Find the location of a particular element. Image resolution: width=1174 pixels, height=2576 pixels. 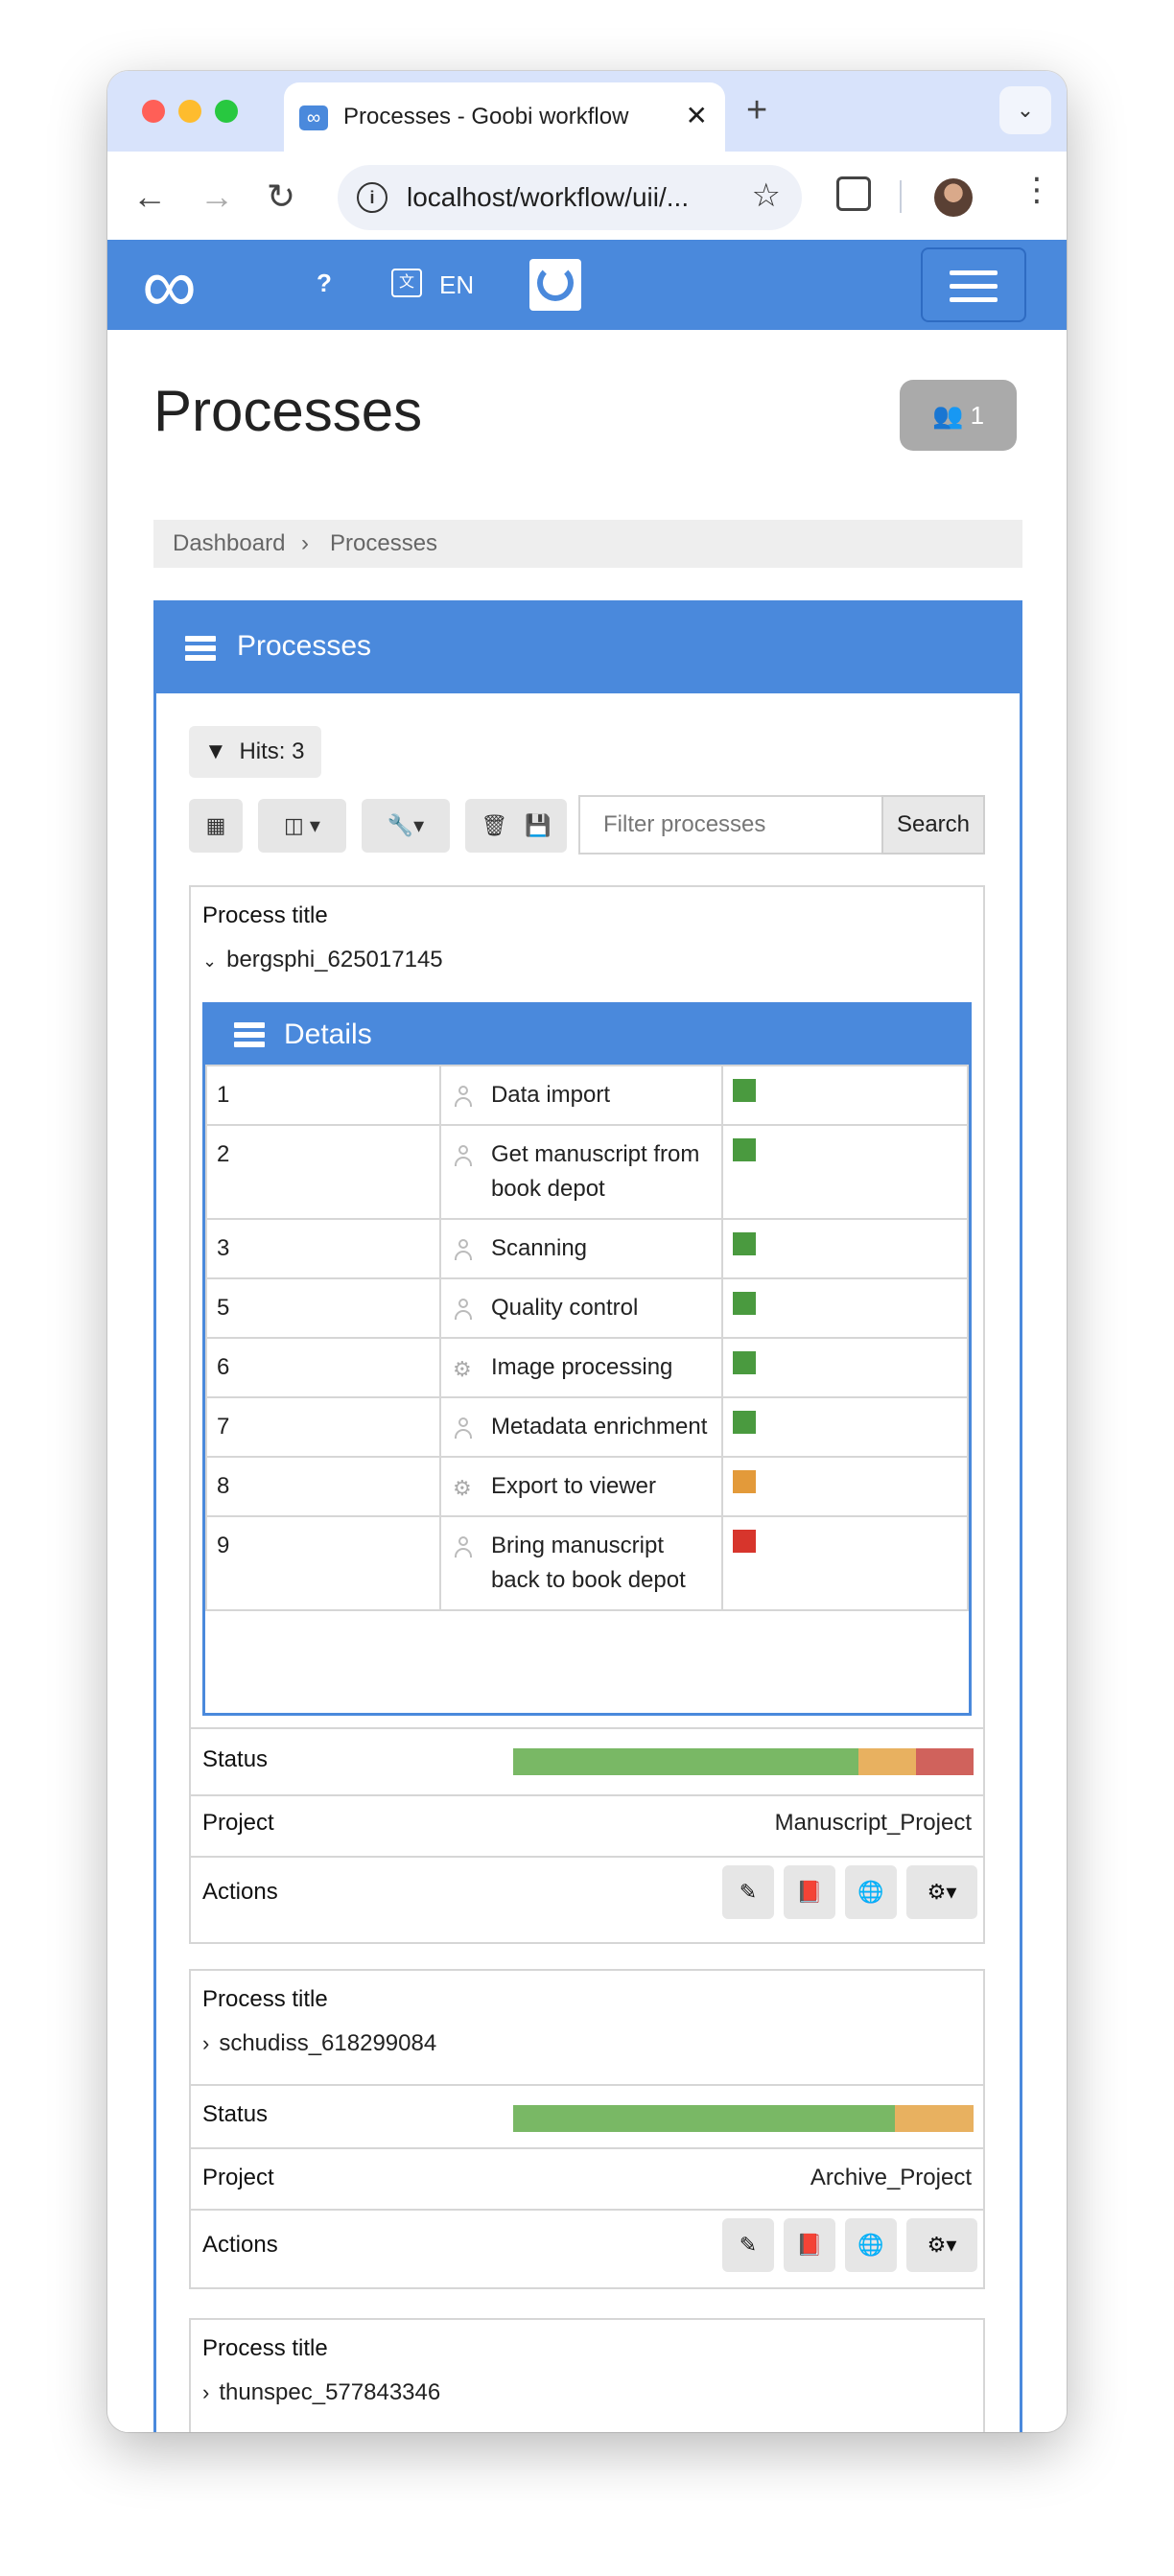

back-arrow-icon: ← is located at coordinates (149, 196).